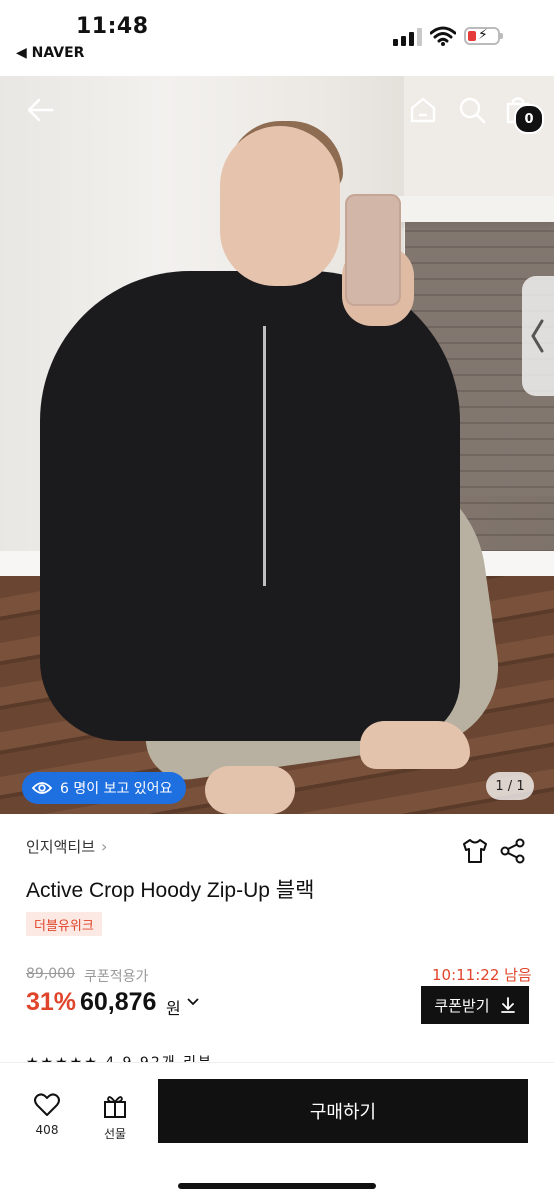 The height and width of the screenshot is (1201, 554). What do you see at coordinates (47, 1104) in the screenshot?
I see `heart-icon` at bounding box center [47, 1104].